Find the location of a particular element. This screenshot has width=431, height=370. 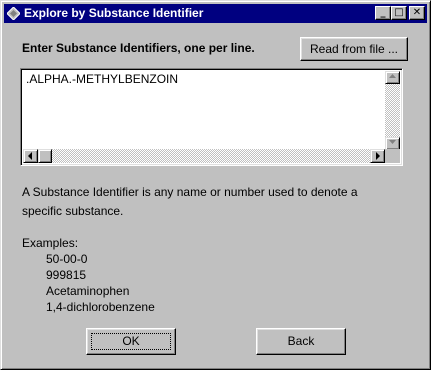

back-button: Back is located at coordinates (301, 341).